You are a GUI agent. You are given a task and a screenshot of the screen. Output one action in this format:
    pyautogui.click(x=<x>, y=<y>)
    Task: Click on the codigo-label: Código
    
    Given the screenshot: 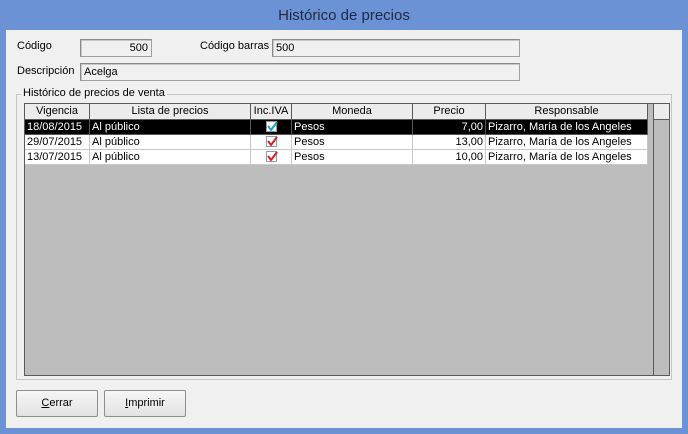 What is the action you would take?
    pyautogui.click(x=34, y=46)
    